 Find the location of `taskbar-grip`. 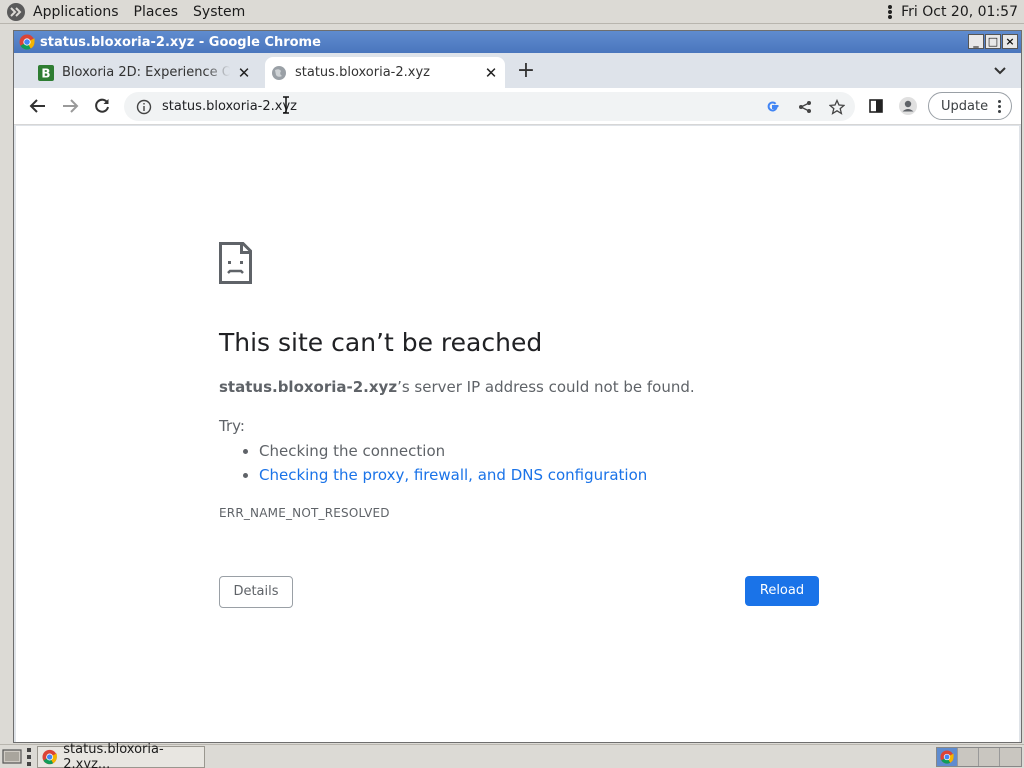

taskbar-grip is located at coordinates (30, 757).